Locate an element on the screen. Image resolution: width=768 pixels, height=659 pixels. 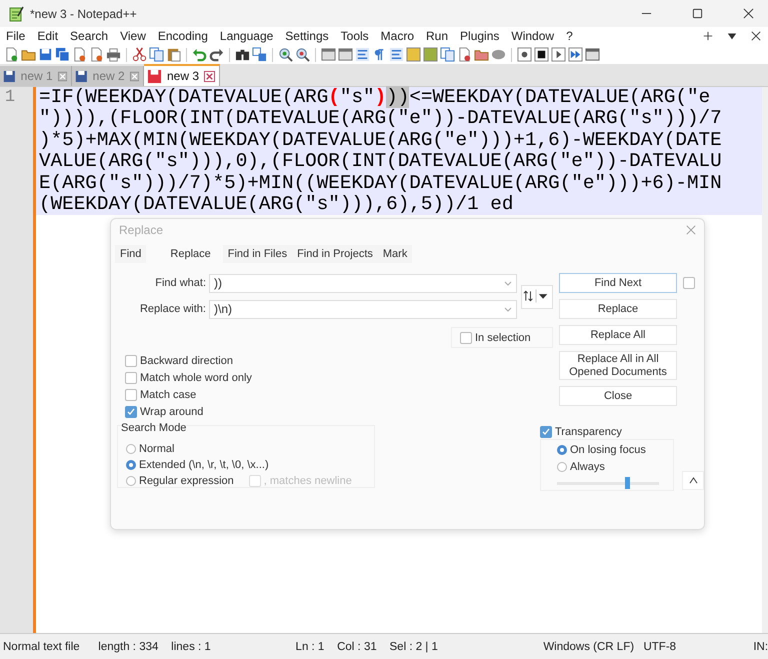
option-checkbox: Wrap around is located at coordinates (339, 412).